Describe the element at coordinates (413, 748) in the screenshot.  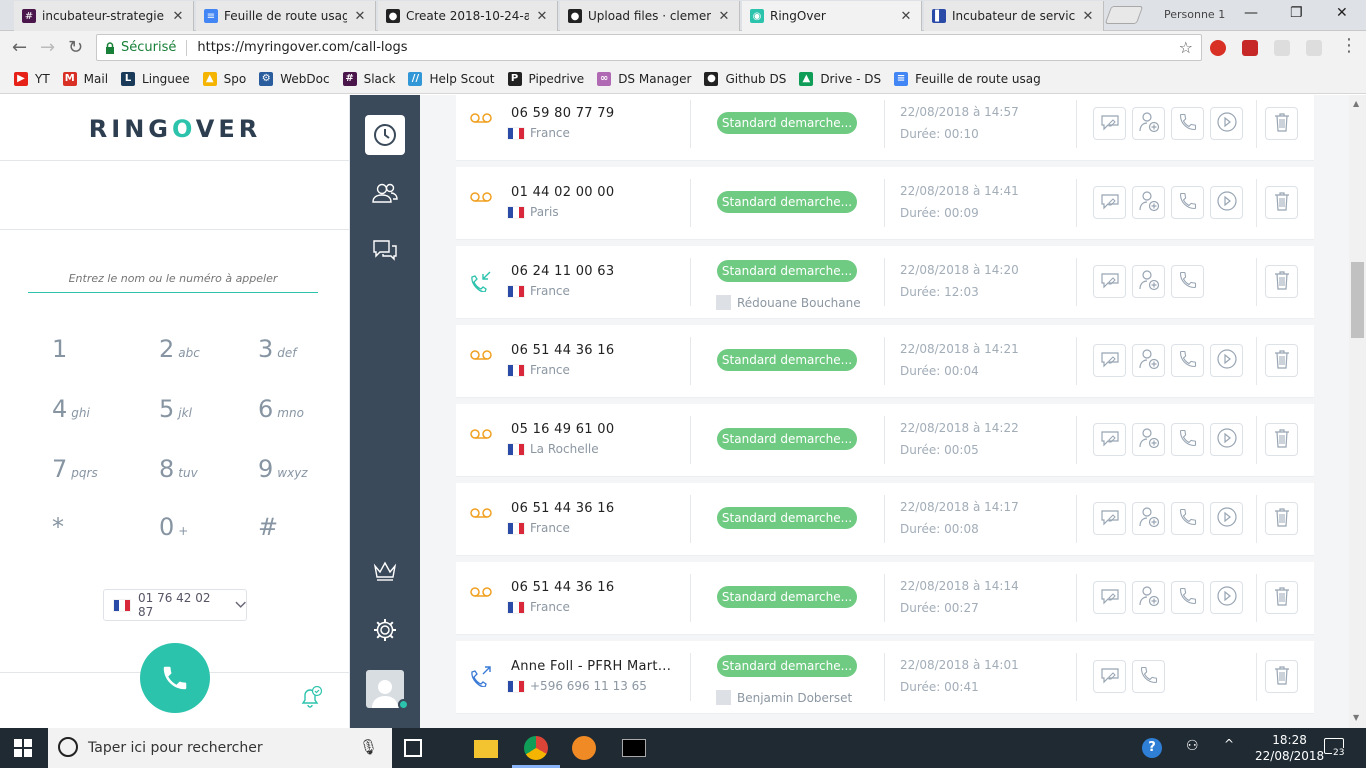
I see `task-view-icon` at that location.